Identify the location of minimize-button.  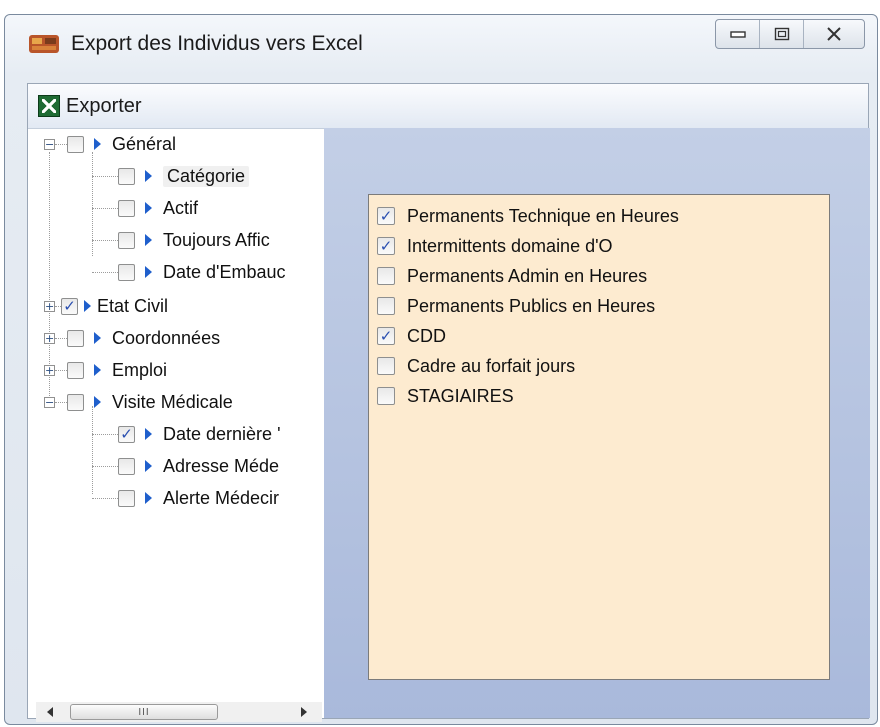
(738, 34).